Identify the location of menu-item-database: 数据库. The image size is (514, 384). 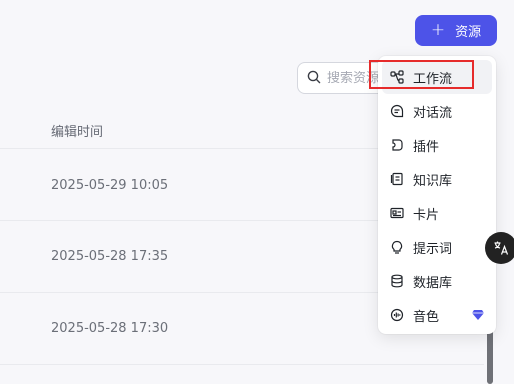
(437, 281).